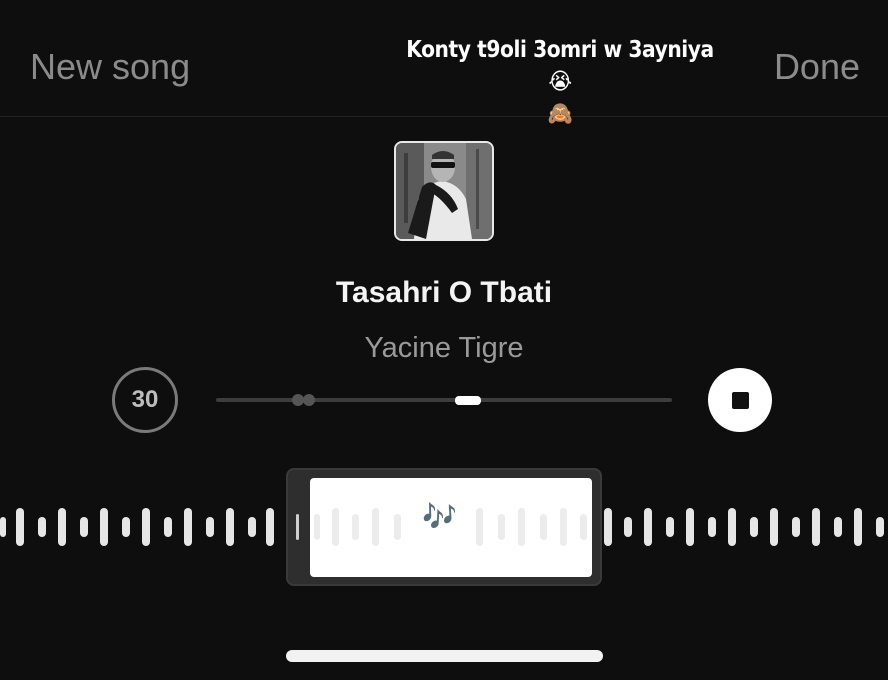 This screenshot has width=888, height=680. I want to click on progress-marker, so click(309, 400).